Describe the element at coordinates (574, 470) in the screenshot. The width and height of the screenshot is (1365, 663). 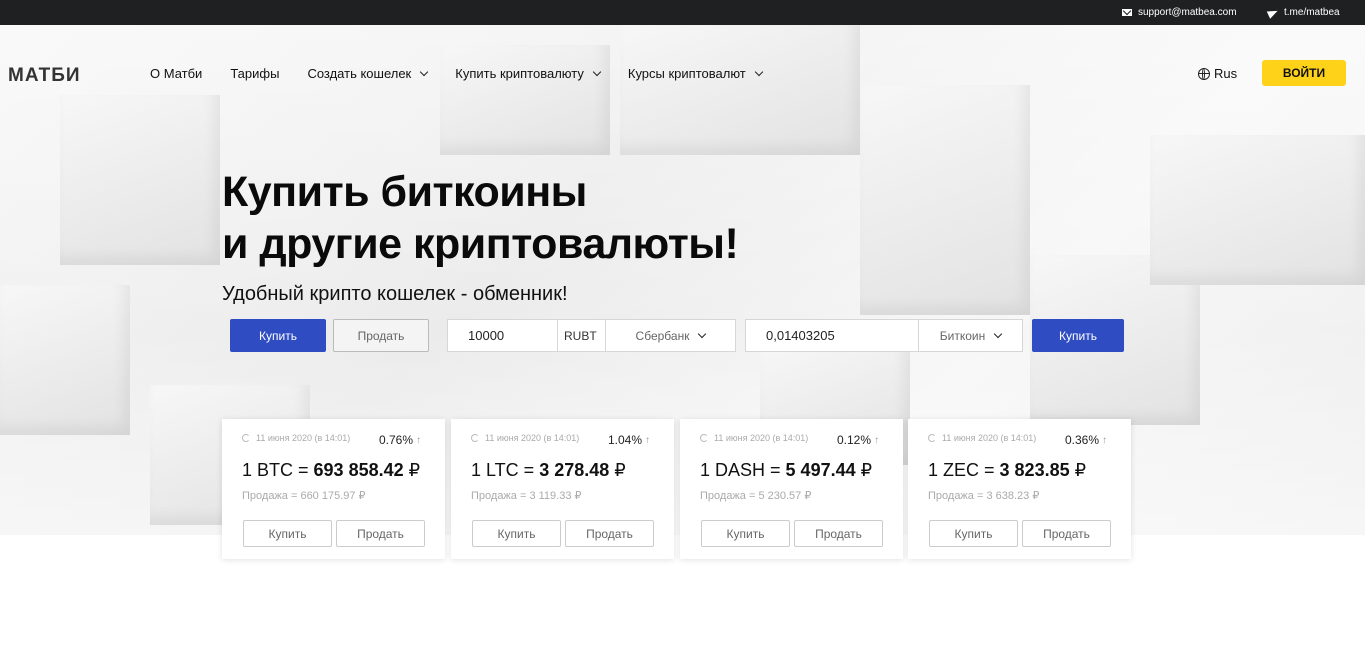
I see `rate-price-value: 3 278.48` at that location.